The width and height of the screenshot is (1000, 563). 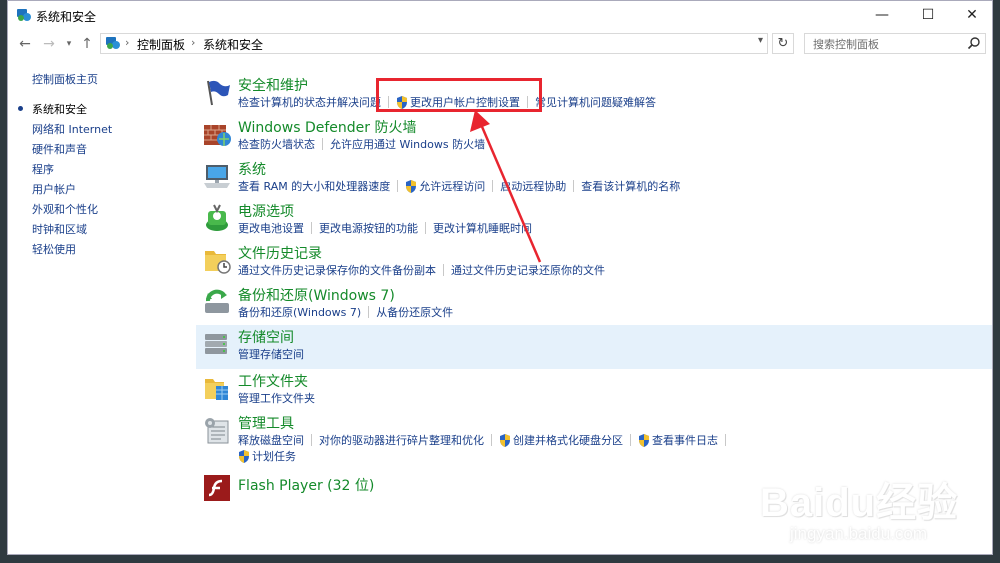 What do you see at coordinates (216, 344) in the screenshot?
I see `storage-icon` at bounding box center [216, 344].